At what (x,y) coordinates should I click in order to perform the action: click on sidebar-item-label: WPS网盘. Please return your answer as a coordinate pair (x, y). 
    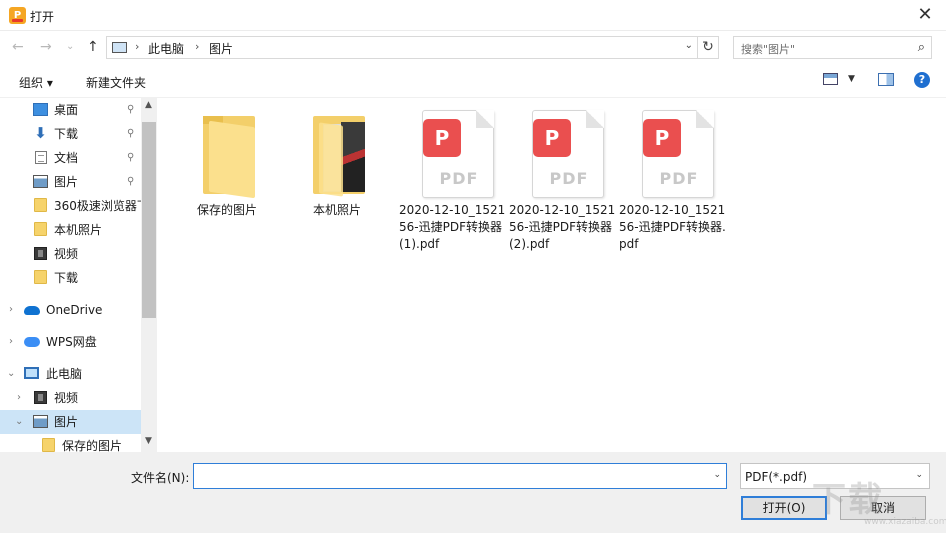
    Looking at the image, I should click on (71, 342).